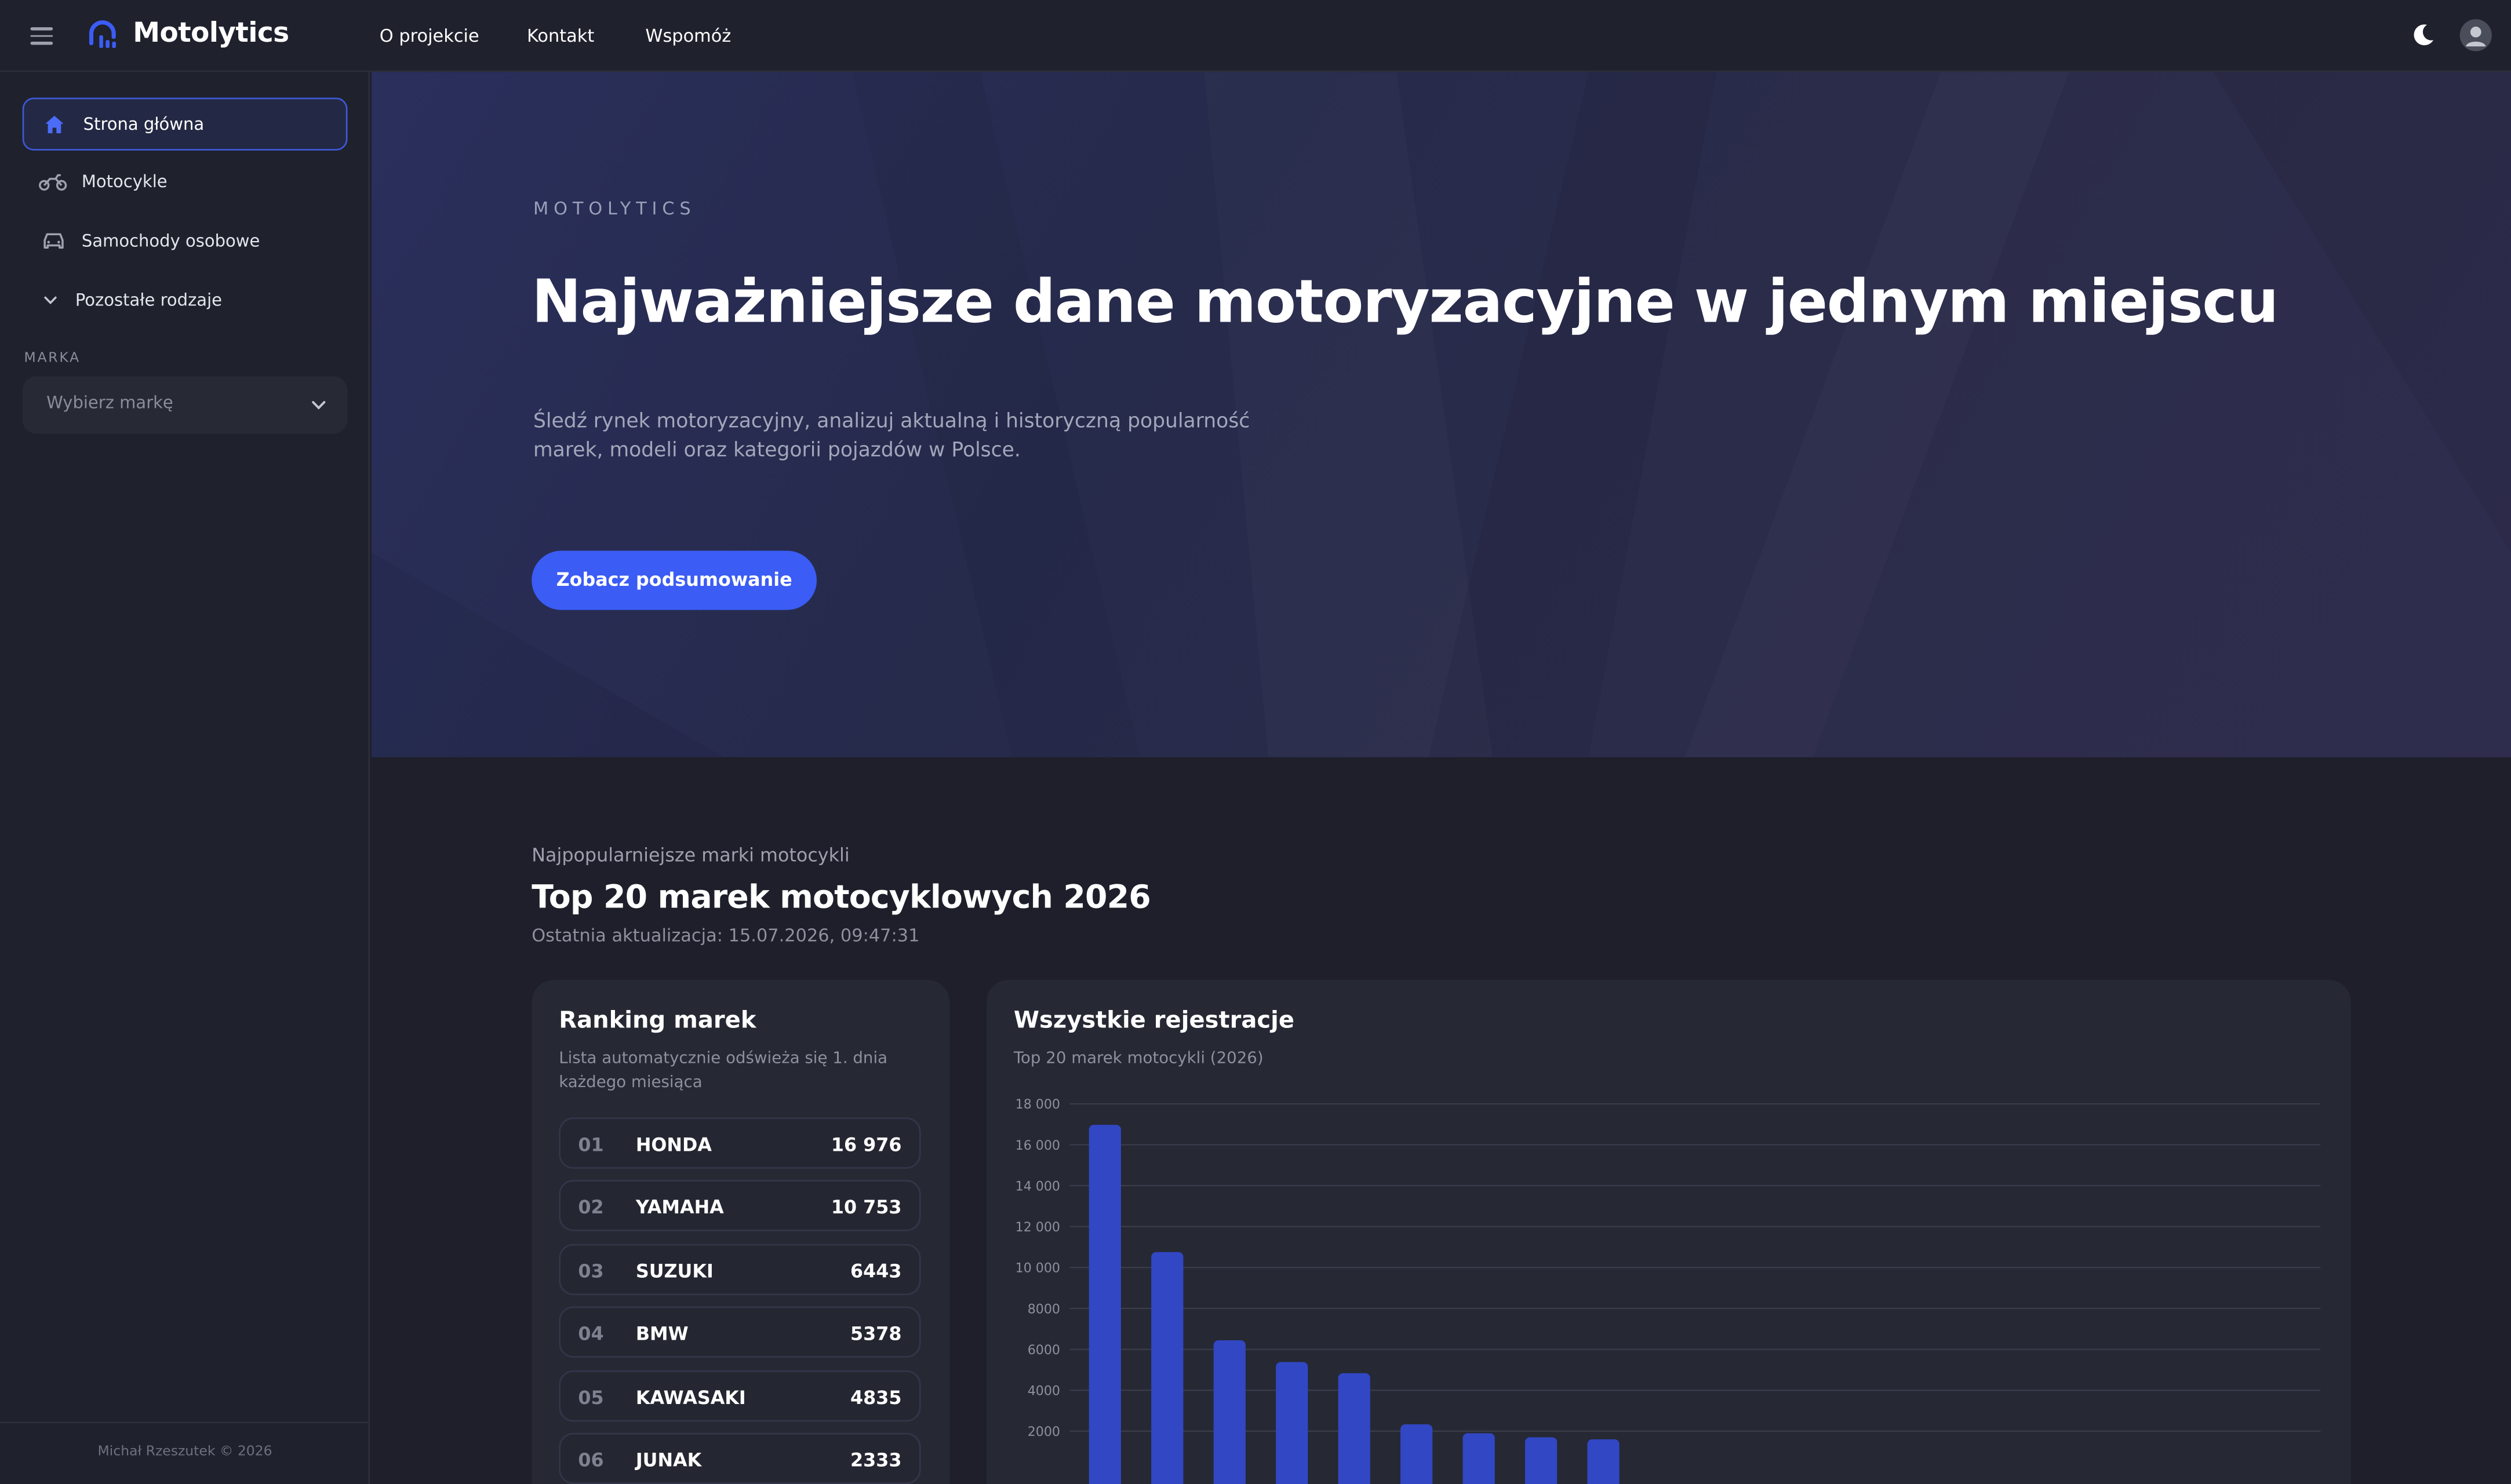 The image size is (2511, 1484). Describe the element at coordinates (591, 1460) in the screenshot. I see `rank-number: 06` at that location.